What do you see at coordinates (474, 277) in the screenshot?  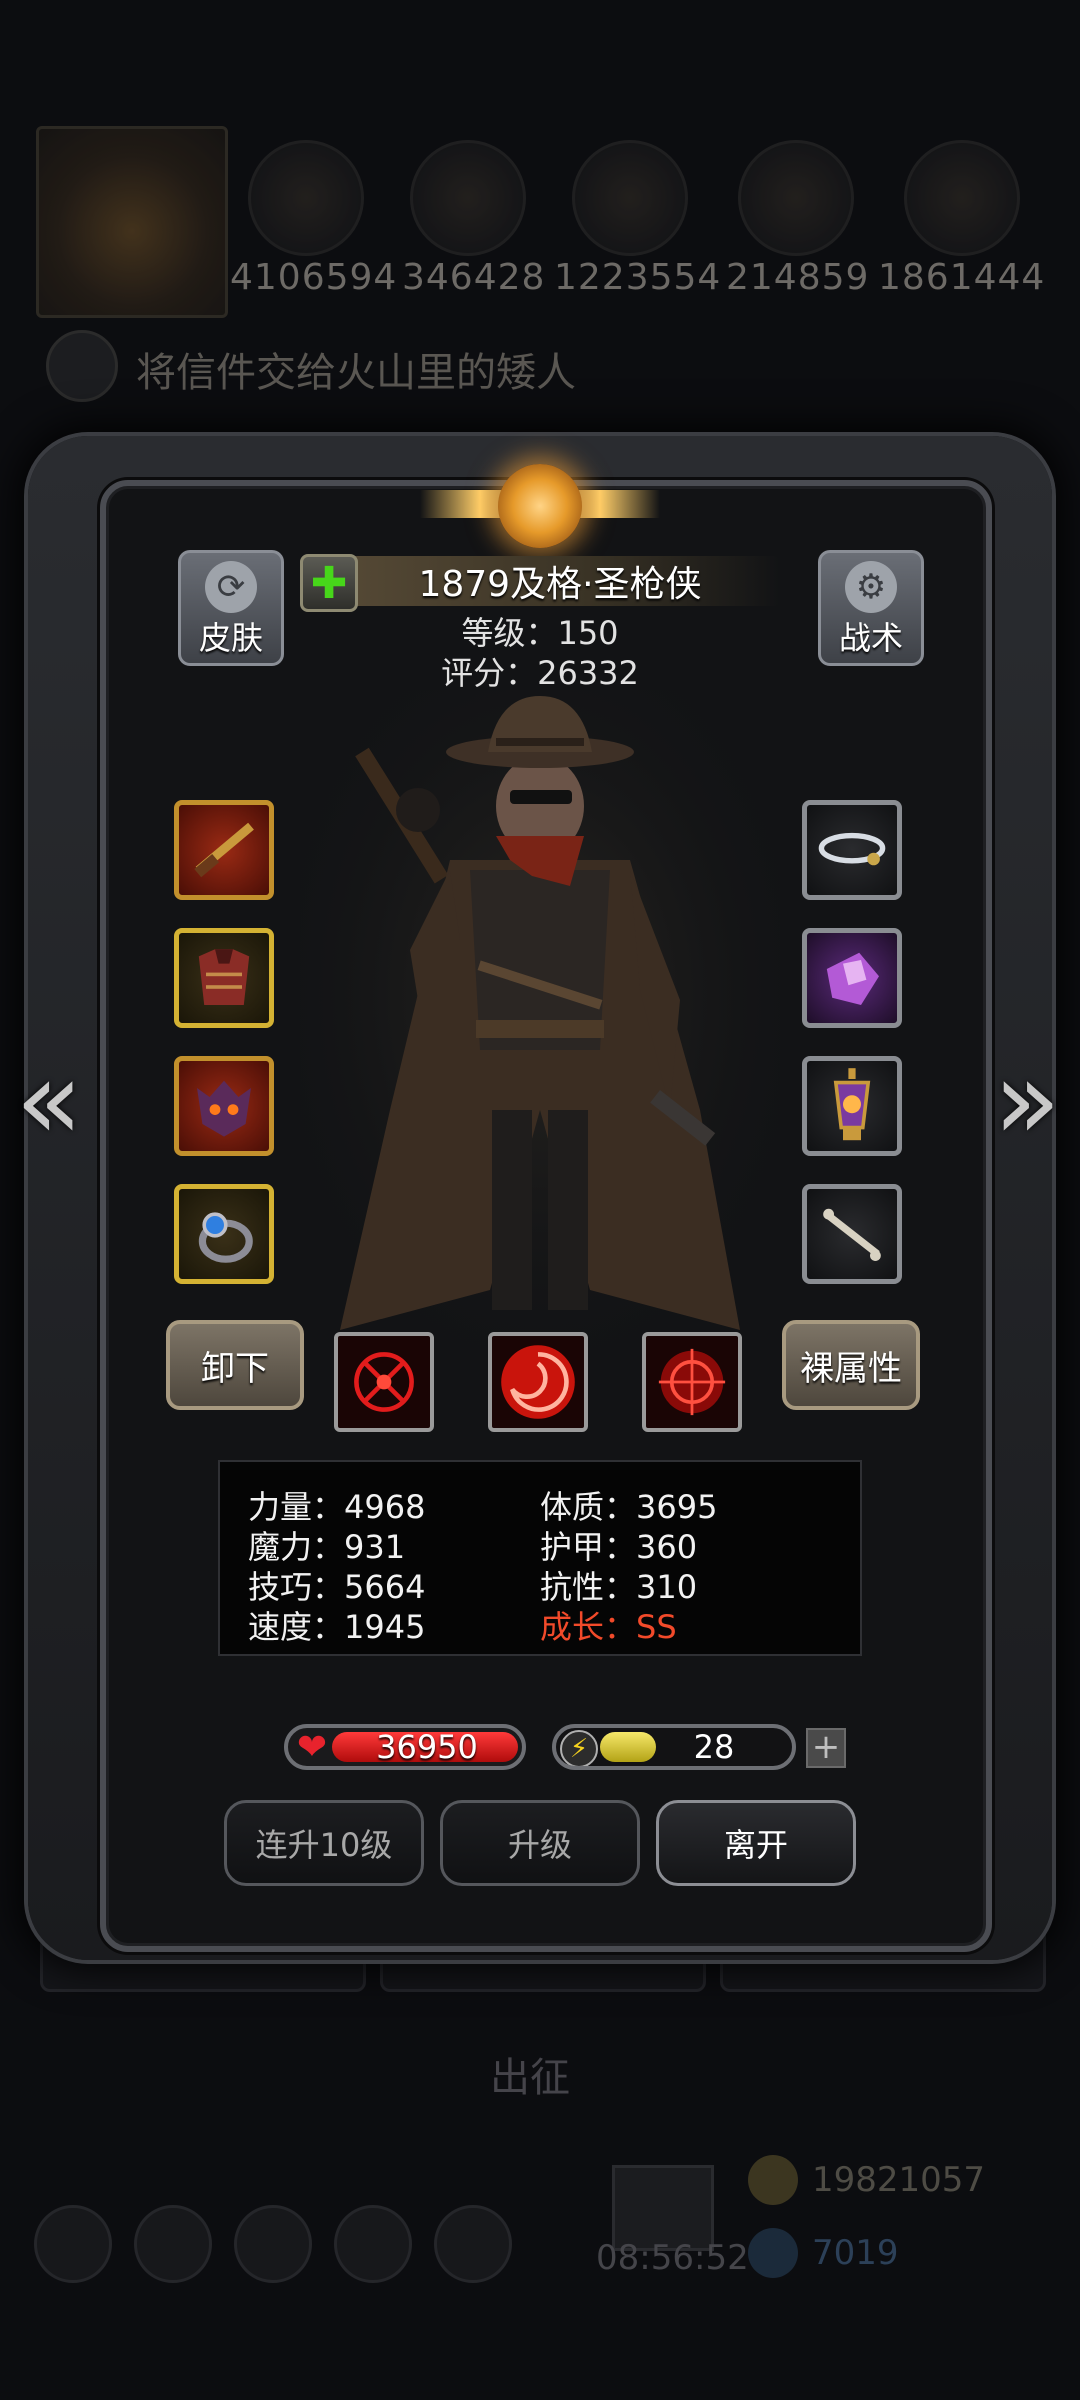 I see `resource-value: 346428` at bounding box center [474, 277].